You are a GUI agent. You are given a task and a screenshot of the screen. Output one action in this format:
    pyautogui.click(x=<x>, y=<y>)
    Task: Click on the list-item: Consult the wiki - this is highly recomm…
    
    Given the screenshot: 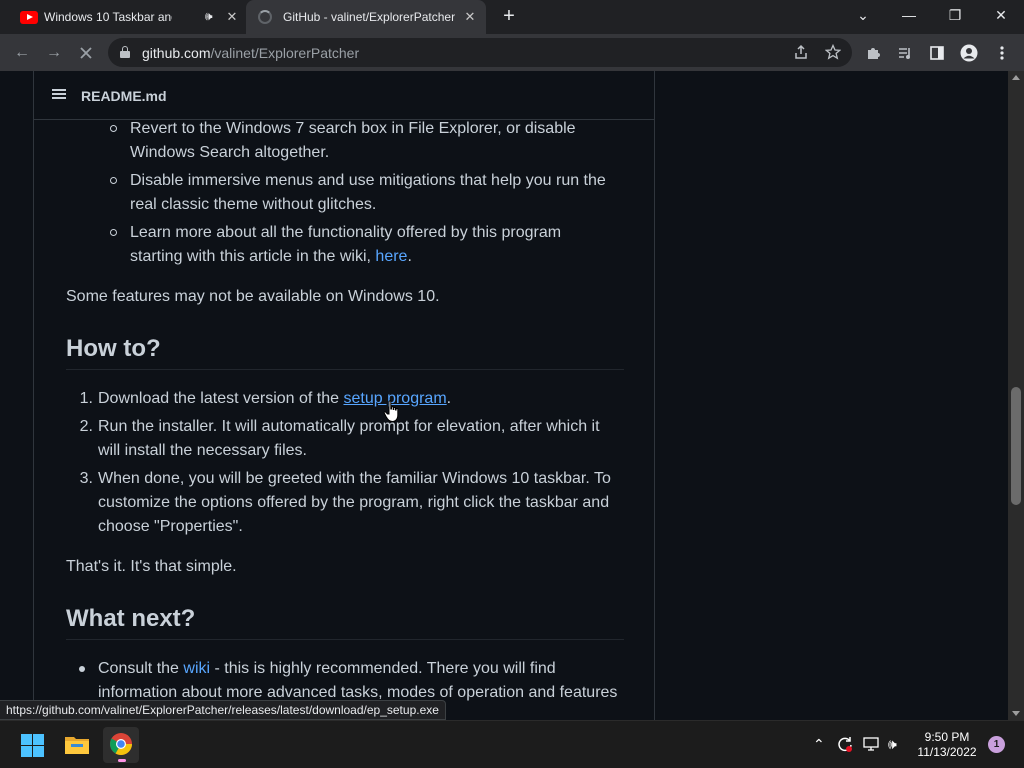 What is the action you would take?
    pyautogui.click(x=358, y=680)
    